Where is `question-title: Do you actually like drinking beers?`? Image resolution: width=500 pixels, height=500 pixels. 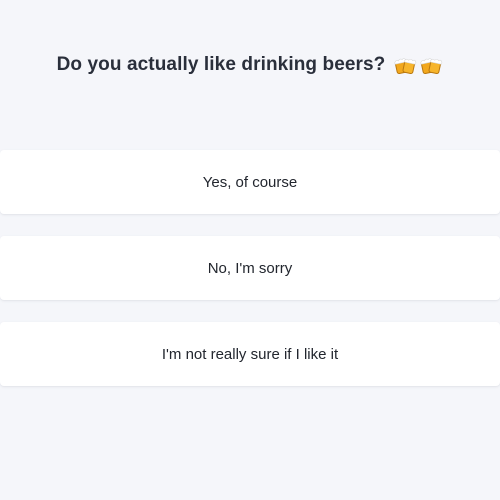
question-title: Do you actually like drinking beers? is located at coordinates (221, 64).